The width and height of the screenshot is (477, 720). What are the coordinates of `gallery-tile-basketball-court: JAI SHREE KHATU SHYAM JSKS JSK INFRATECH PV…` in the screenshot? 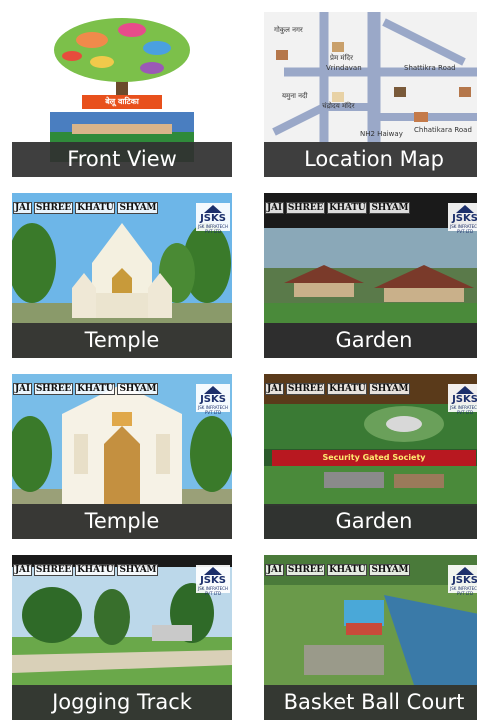 It's located at (370, 637).